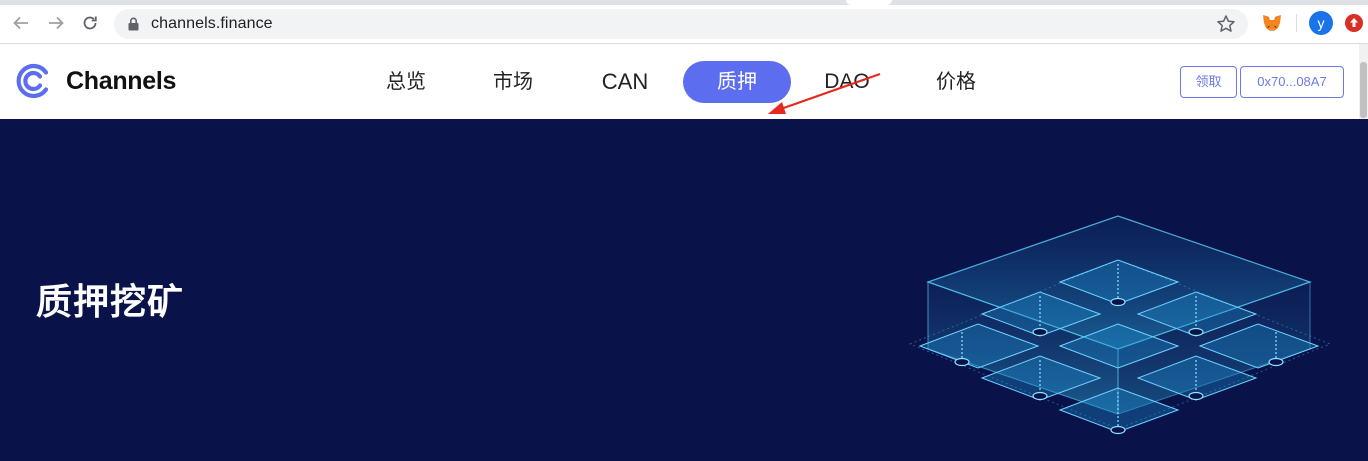 Image resolution: width=1368 pixels, height=461 pixels. I want to click on back-button, so click(21, 23).